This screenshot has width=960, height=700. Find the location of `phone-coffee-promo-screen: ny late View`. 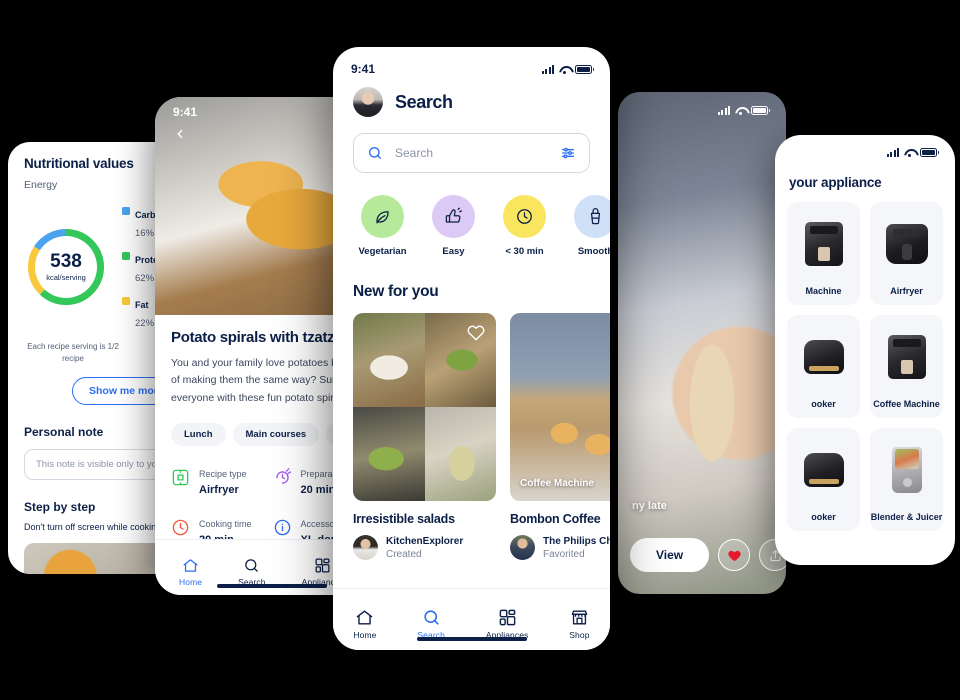

phone-coffee-promo-screen: ny late View is located at coordinates (702, 343).